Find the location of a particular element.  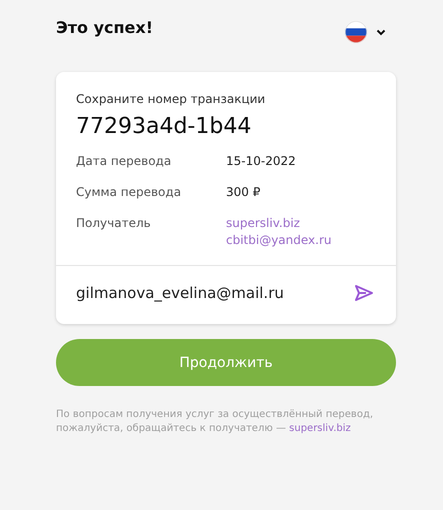

transaction-id: 77293a4d-1b44 is located at coordinates (164, 126).